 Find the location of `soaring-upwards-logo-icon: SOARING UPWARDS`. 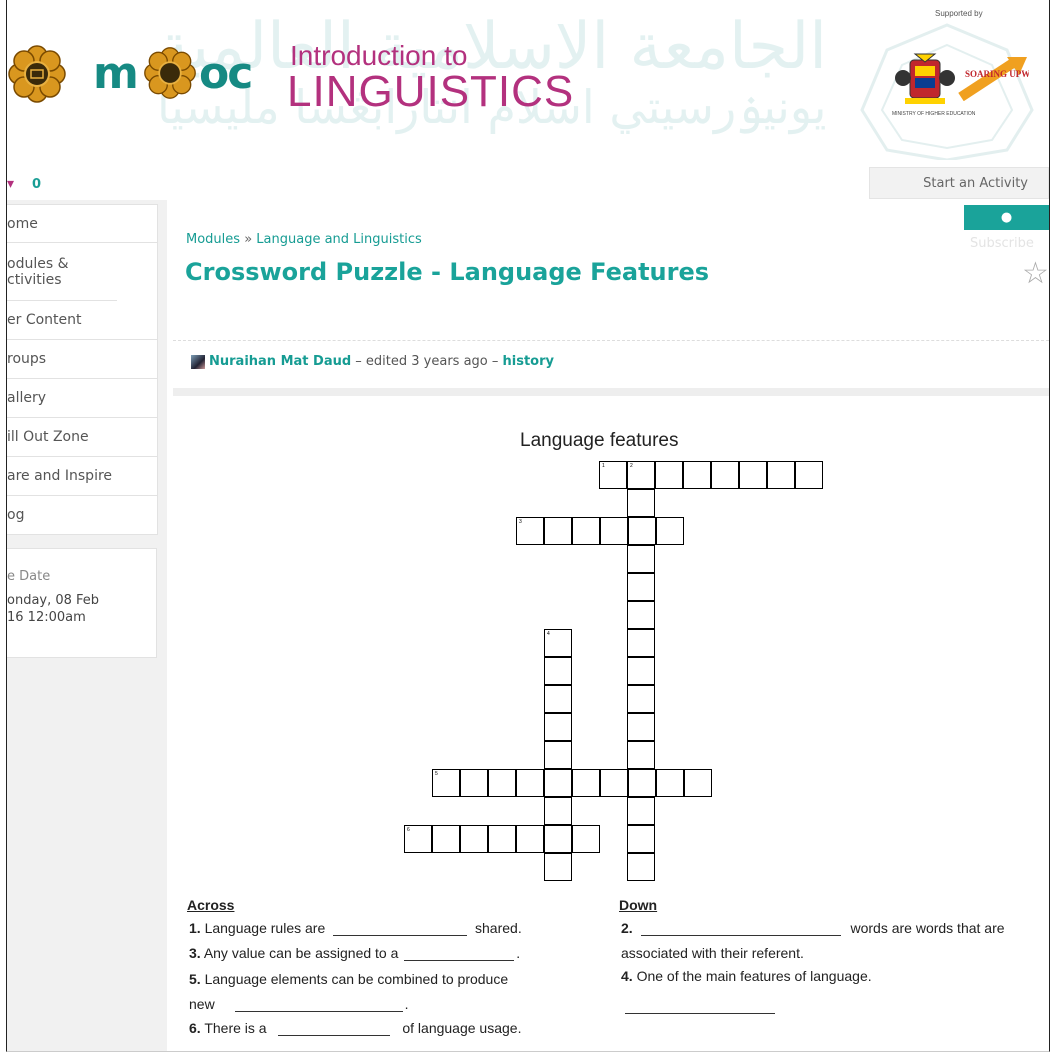

soaring-upwards-logo-icon: SOARING UPWARDS is located at coordinates (993, 79).